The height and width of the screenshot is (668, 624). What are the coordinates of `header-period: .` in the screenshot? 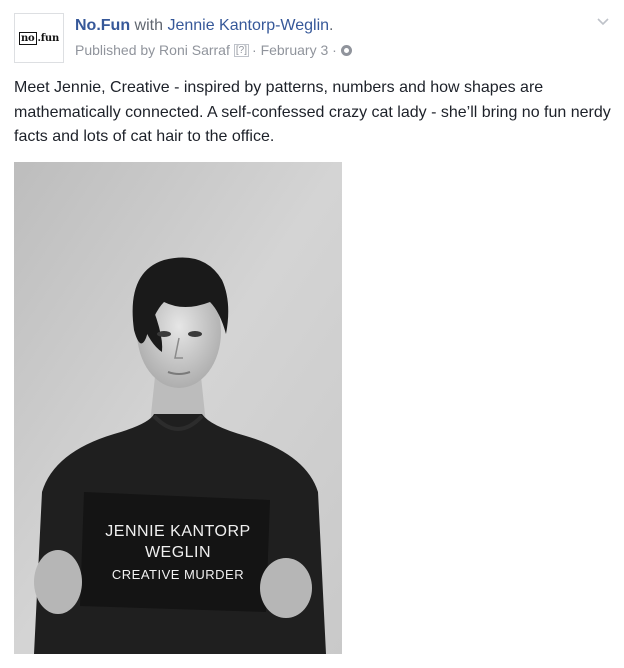 It's located at (331, 25).